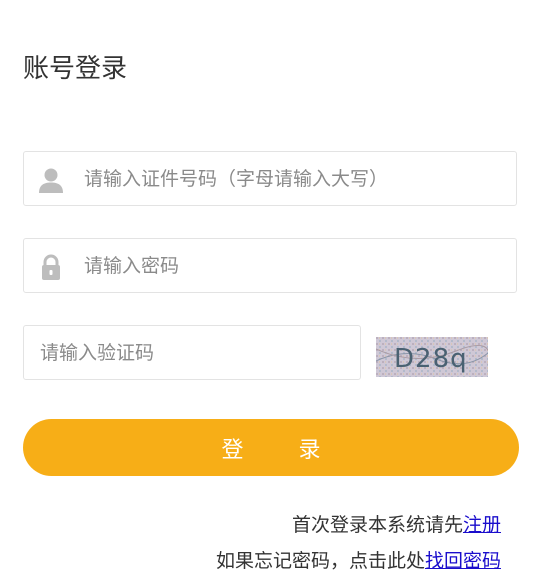  Describe the element at coordinates (482, 525) in the screenshot. I see `register-link: 注册` at that location.